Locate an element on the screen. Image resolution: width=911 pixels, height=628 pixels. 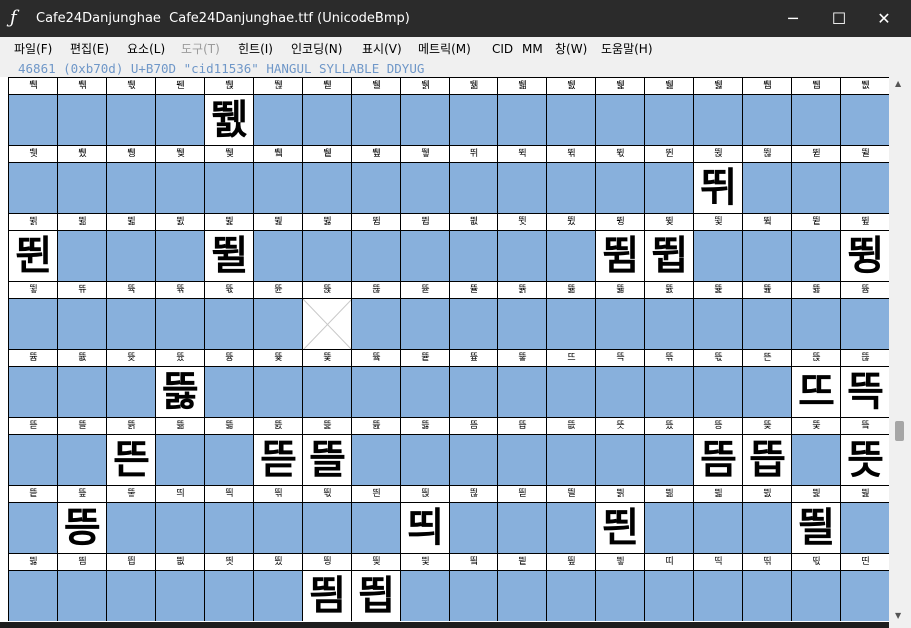
glyph-label: 띑 is located at coordinates (816, 493).